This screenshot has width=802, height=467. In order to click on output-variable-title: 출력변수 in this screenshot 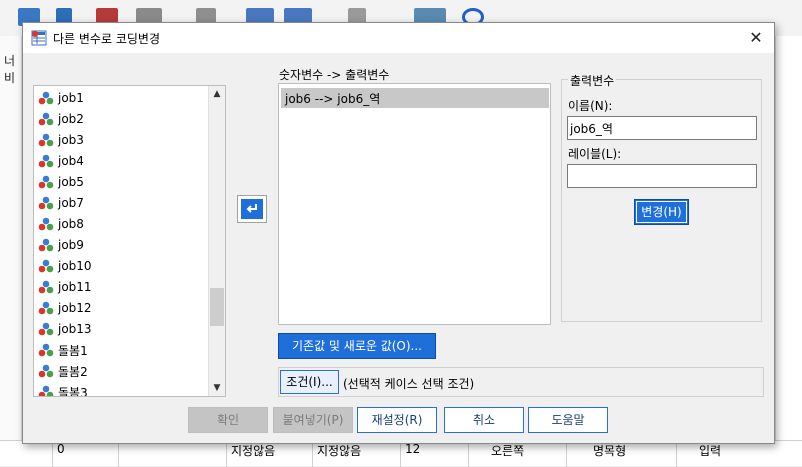, I will do `click(592, 80)`.